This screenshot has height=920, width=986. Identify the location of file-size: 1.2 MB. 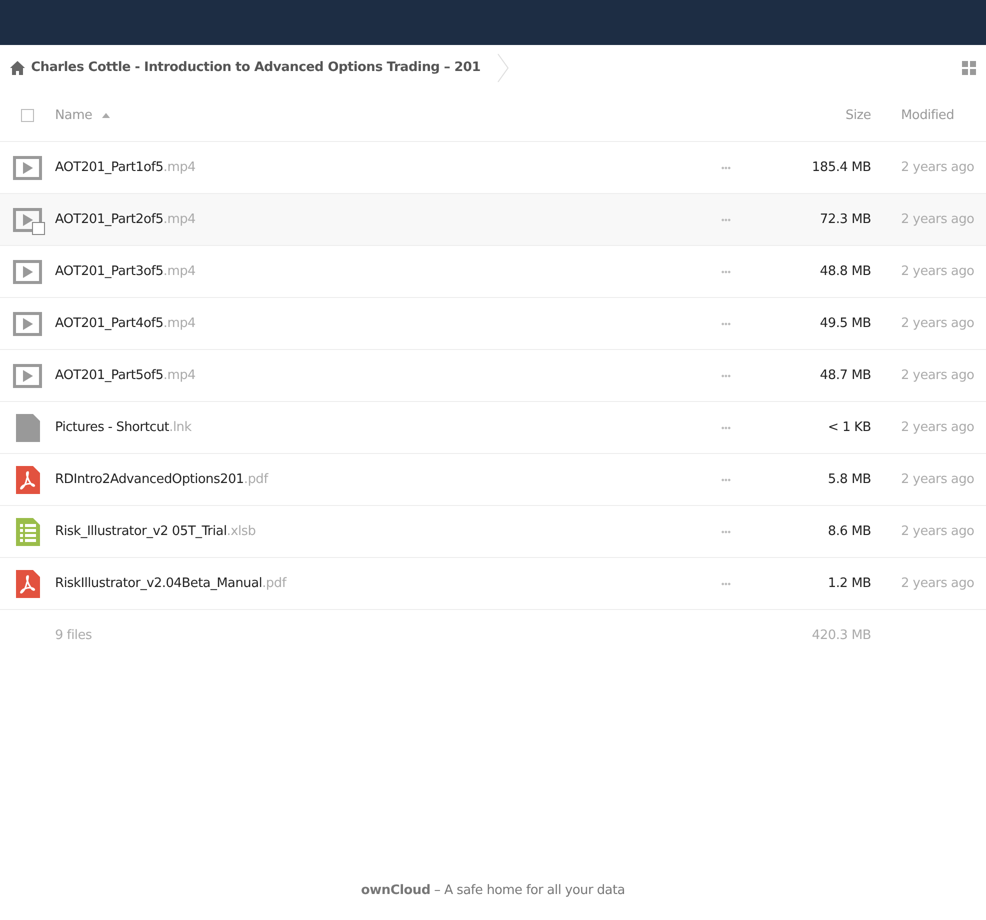
(848, 583).